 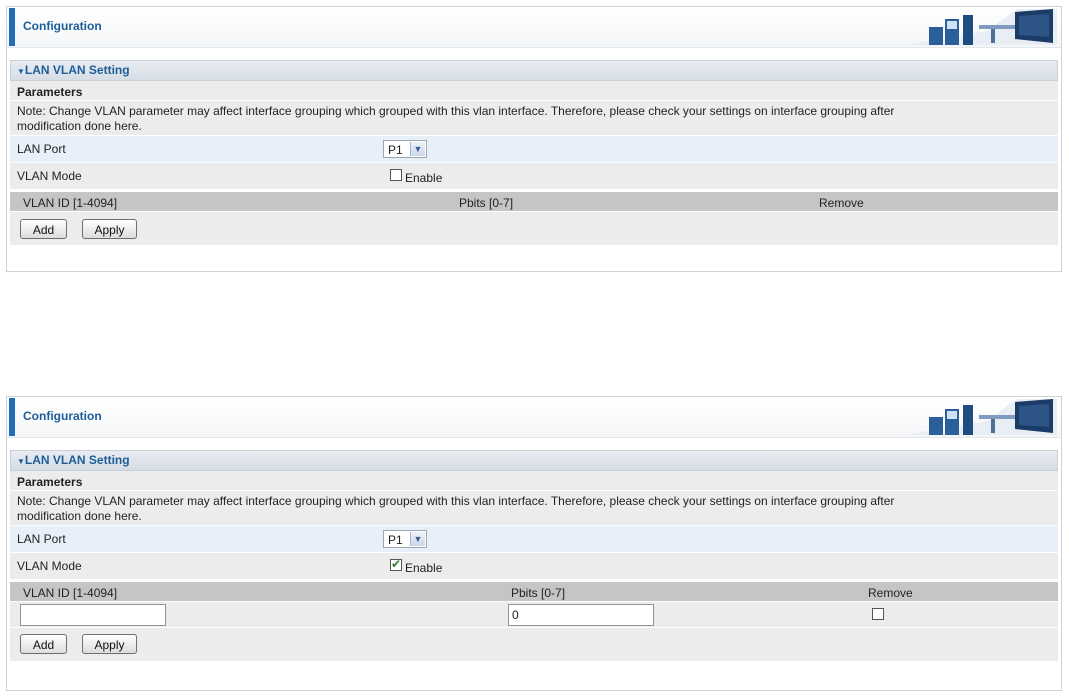 What do you see at coordinates (93, 615) in the screenshot?
I see `vlan-id-input` at bounding box center [93, 615].